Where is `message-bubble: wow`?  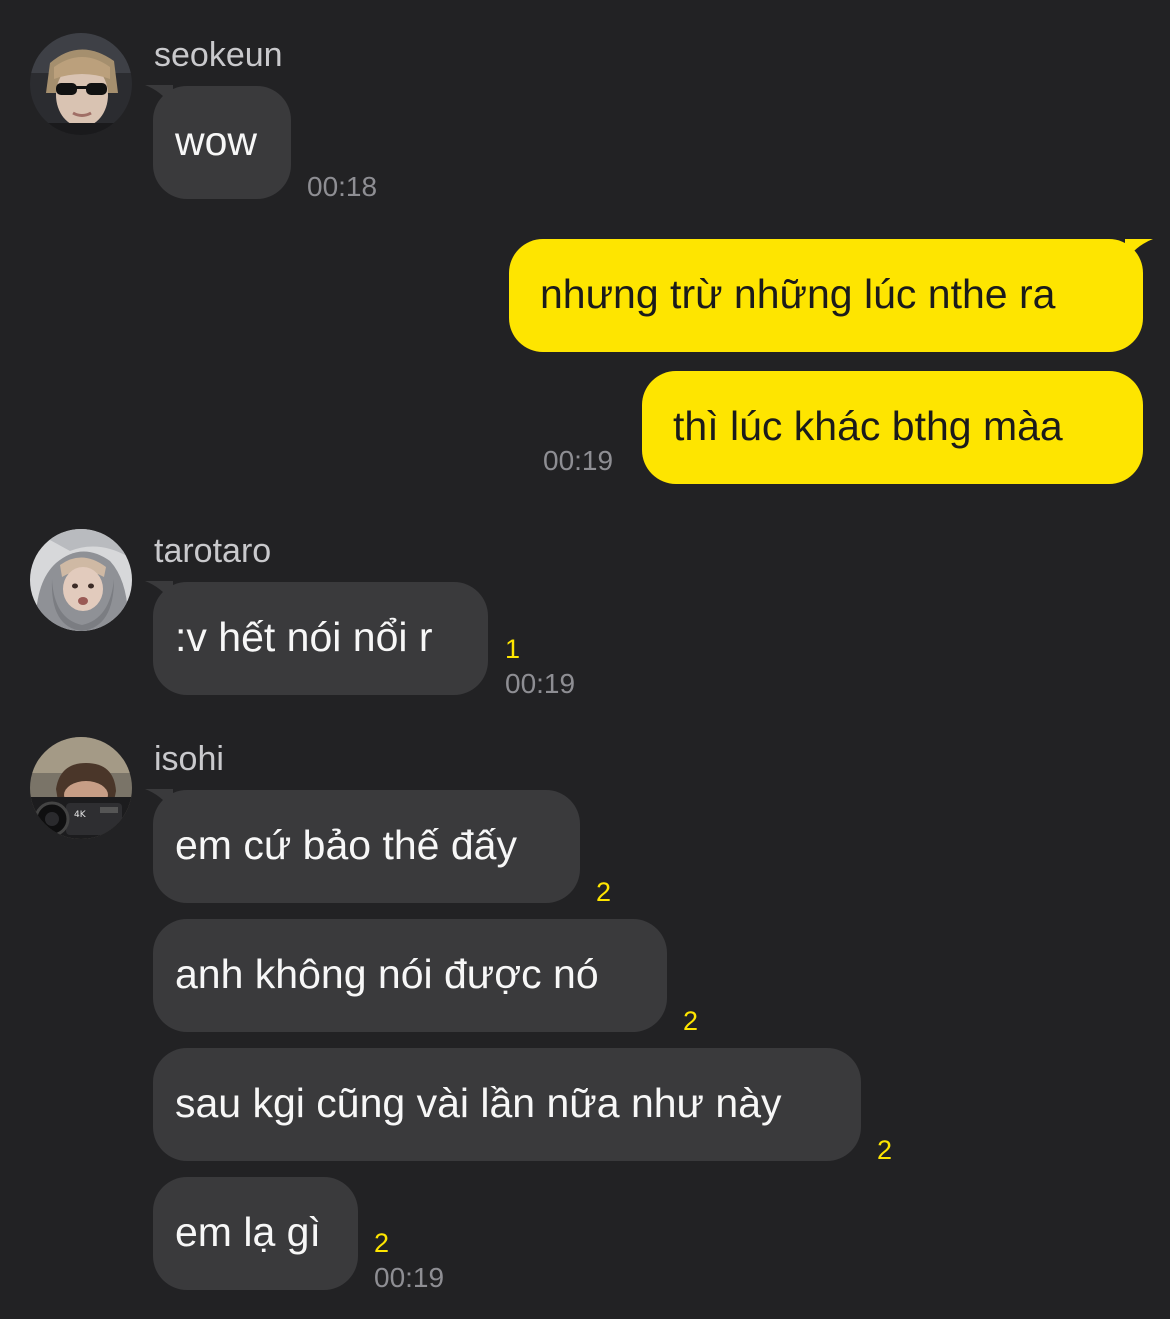 message-bubble: wow is located at coordinates (218, 142).